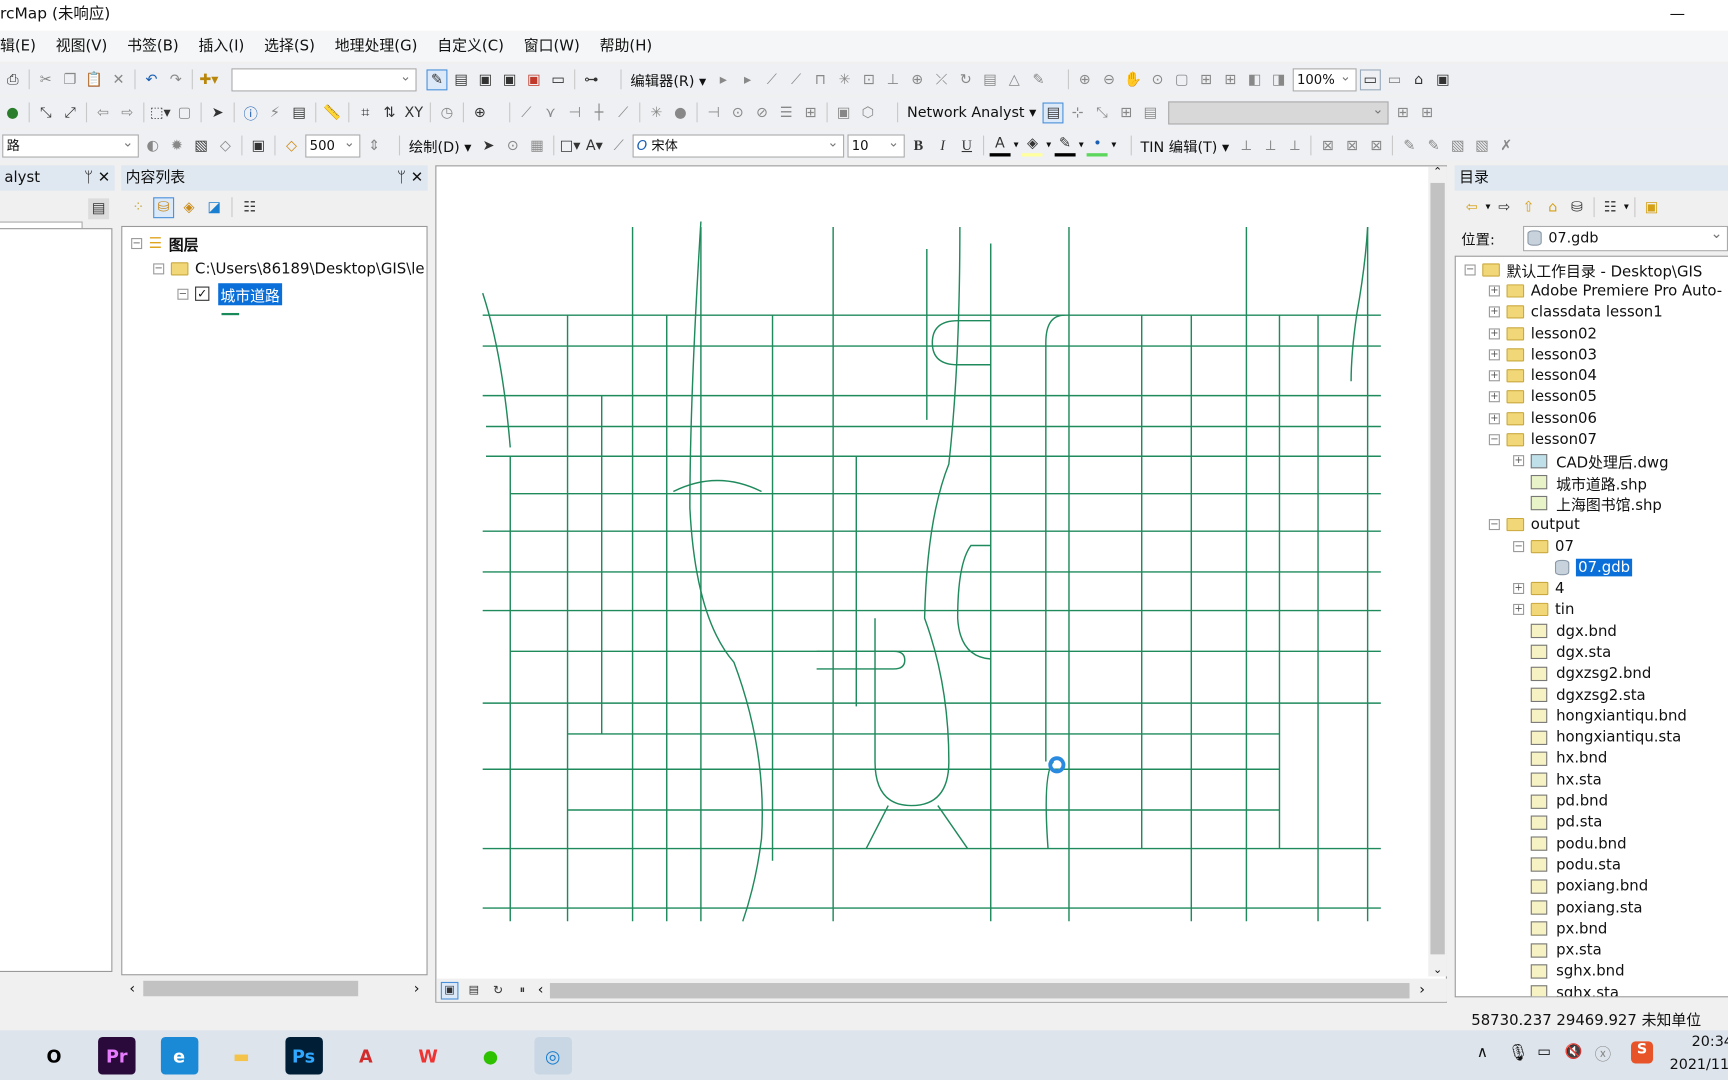 Image resolution: width=1728 pixels, height=1080 pixels. What do you see at coordinates (1651, 207) in the screenshot?
I see `new-folder-icon: ▣` at bounding box center [1651, 207].